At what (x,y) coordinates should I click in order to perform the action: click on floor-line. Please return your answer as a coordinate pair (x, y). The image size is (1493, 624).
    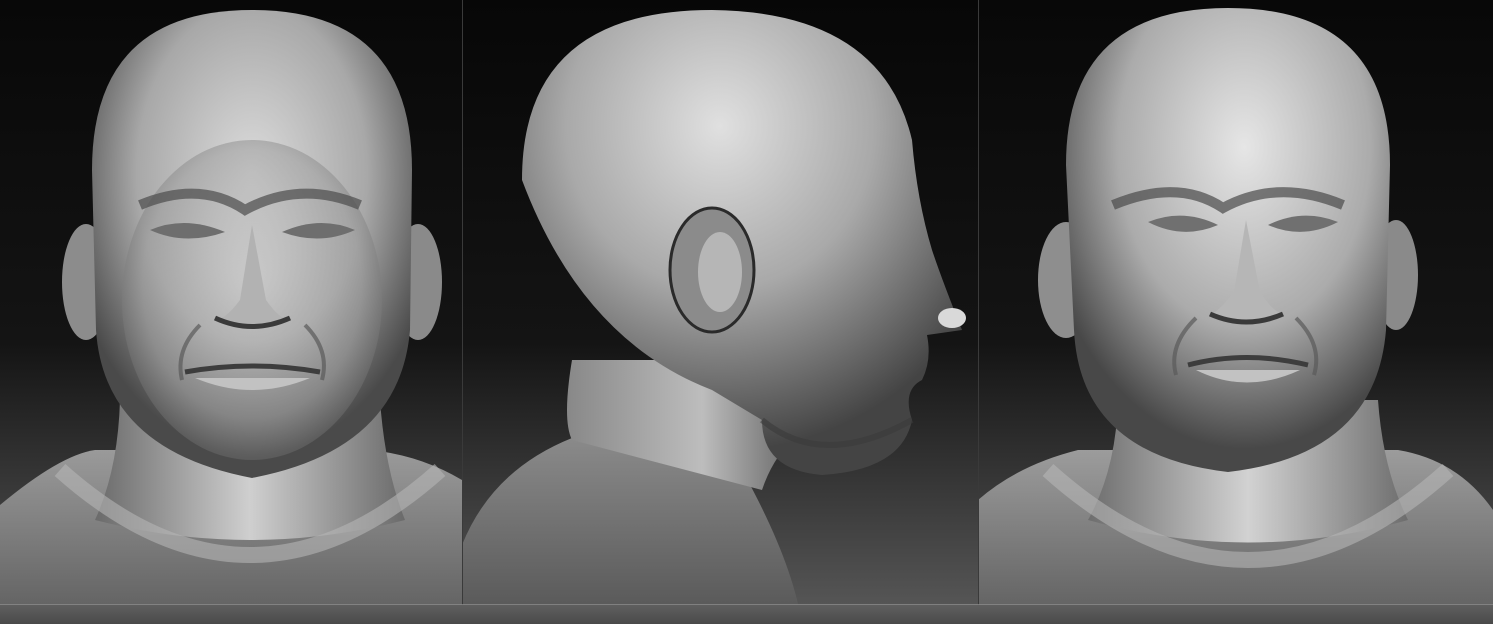
    Looking at the image, I should click on (746, 604).